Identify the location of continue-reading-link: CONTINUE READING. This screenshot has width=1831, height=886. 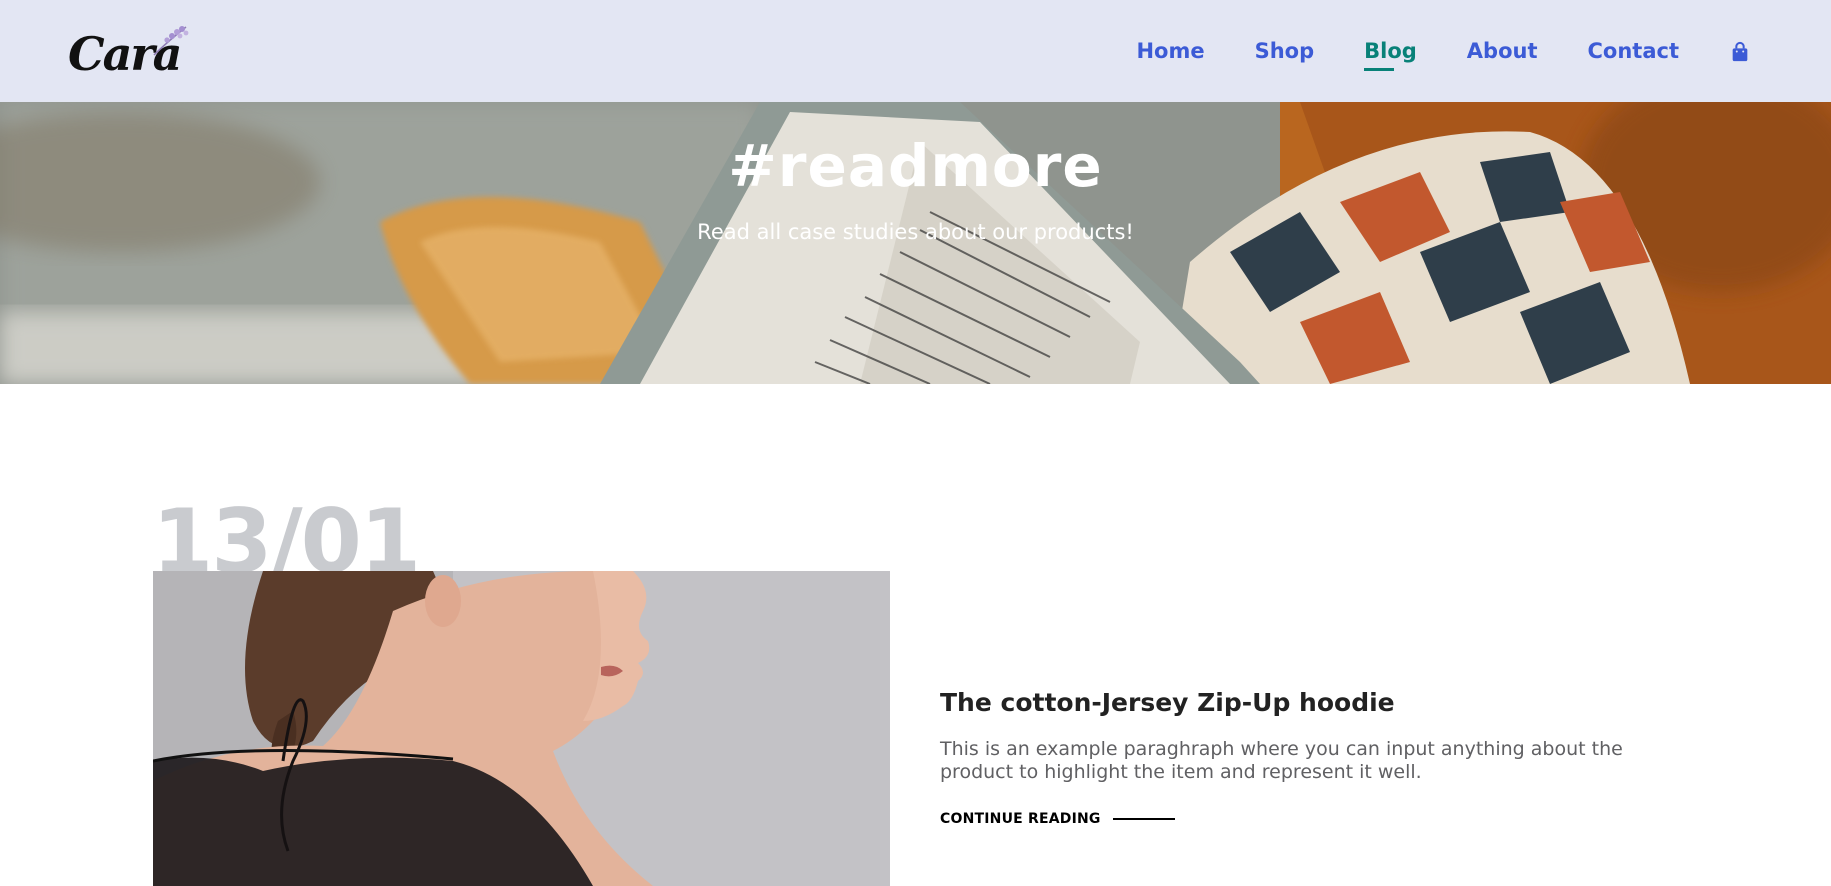
(1057, 819).